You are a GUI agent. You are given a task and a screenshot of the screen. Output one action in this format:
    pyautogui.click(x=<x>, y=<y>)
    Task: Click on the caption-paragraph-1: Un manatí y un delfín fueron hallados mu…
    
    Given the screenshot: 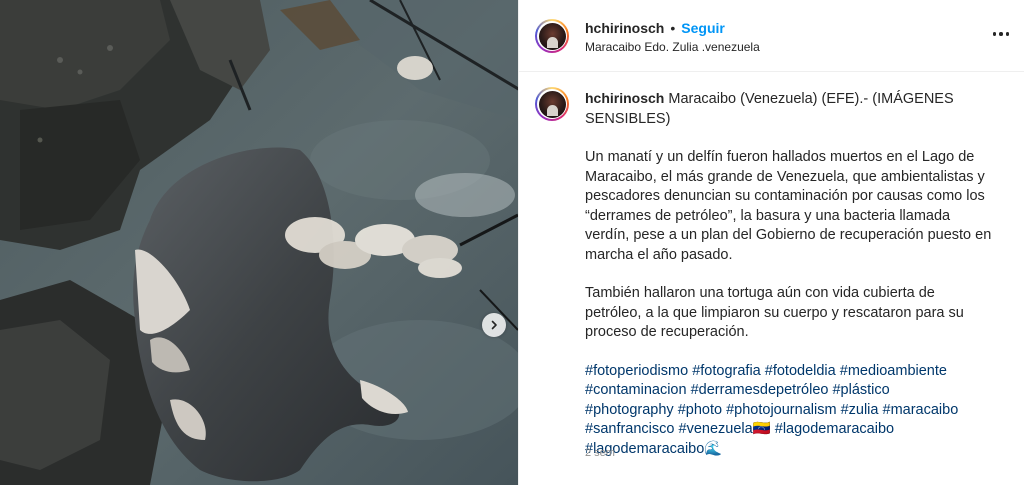 What is the action you would take?
    pyautogui.click(x=788, y=206)
    